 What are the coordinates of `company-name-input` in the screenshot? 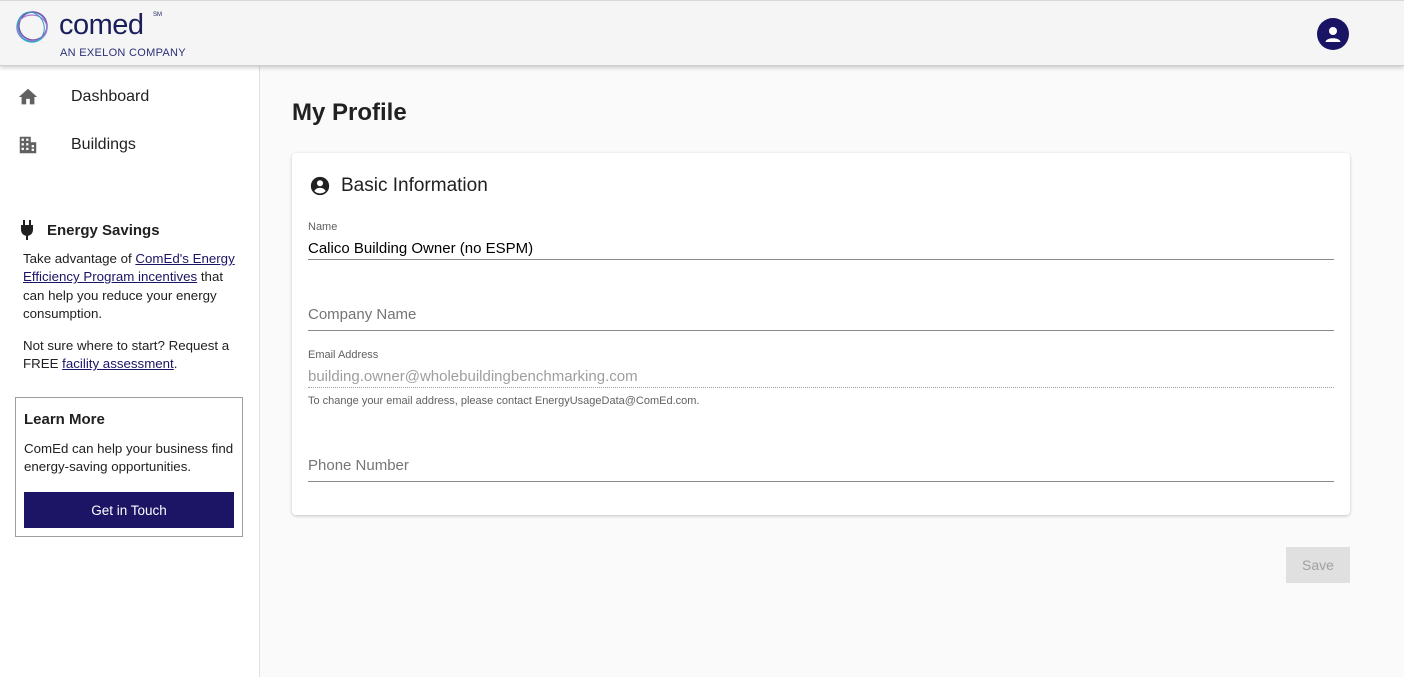 It's located at (821, 314).